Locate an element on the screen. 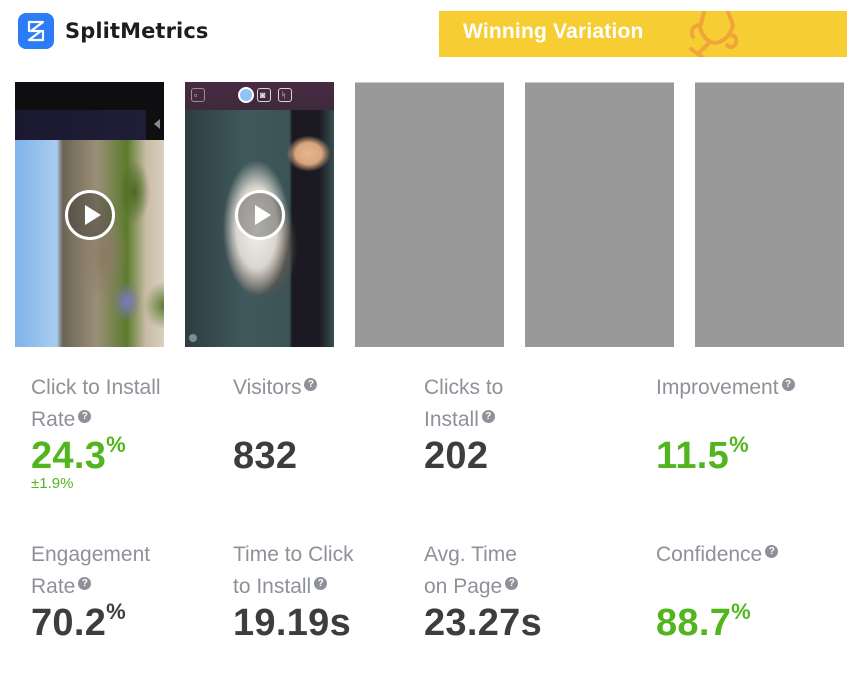 Image resolution: width=867 pixels, height=673 pixels. metric-label: Avg. Time on Page? is located at coordinates (471, 570).